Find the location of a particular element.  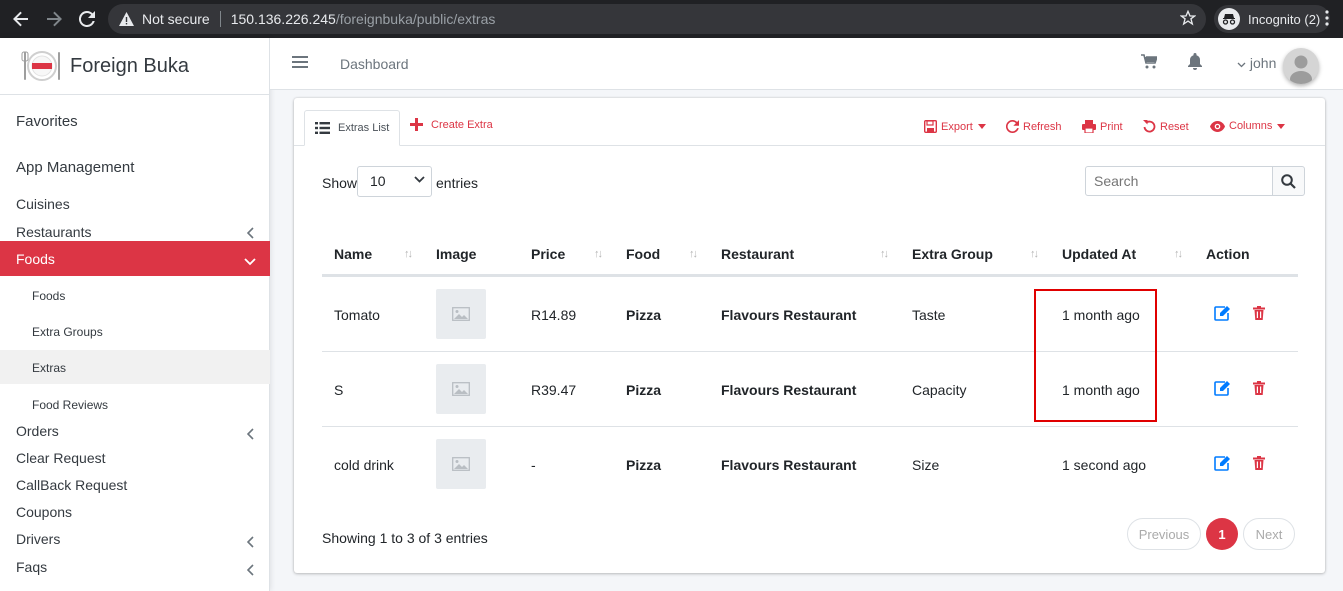

columns-label: Columns is located at coordinates (1251, 126).